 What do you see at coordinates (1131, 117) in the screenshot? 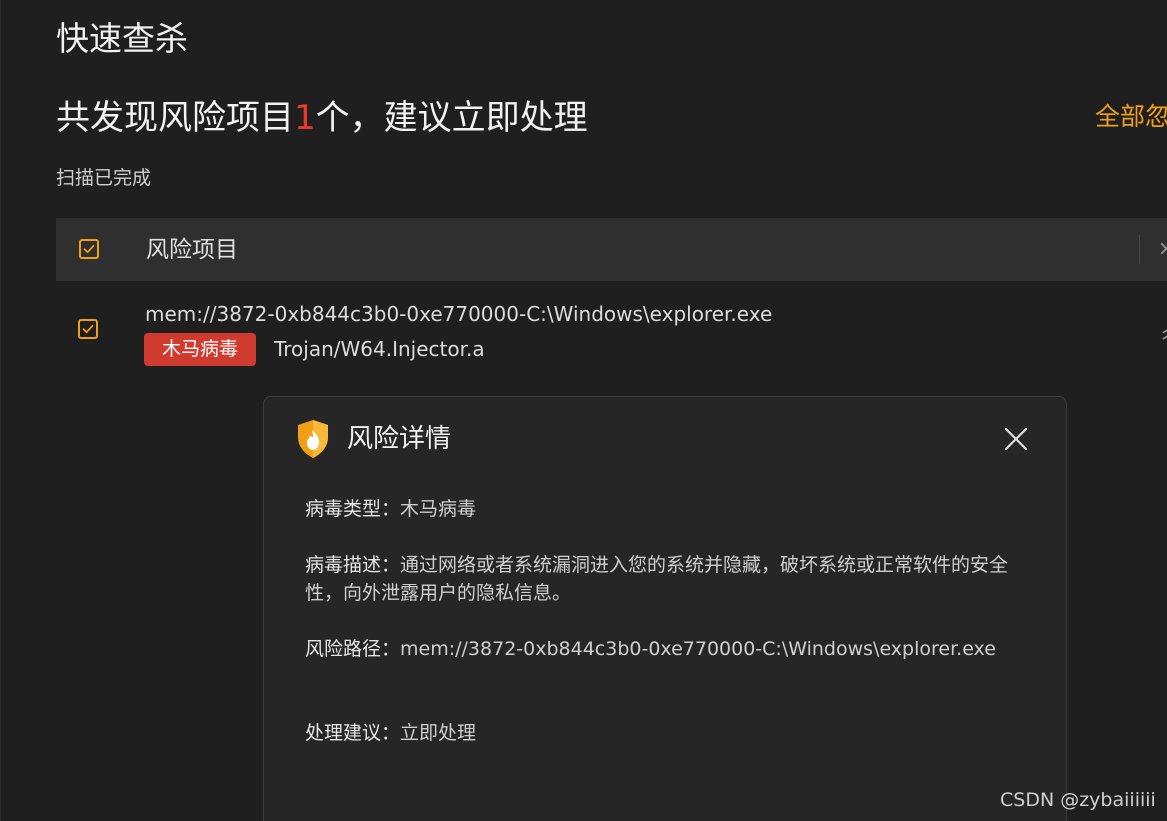
I see `ignore-all-button: 全部忽` at bounding box center [1131, 117].